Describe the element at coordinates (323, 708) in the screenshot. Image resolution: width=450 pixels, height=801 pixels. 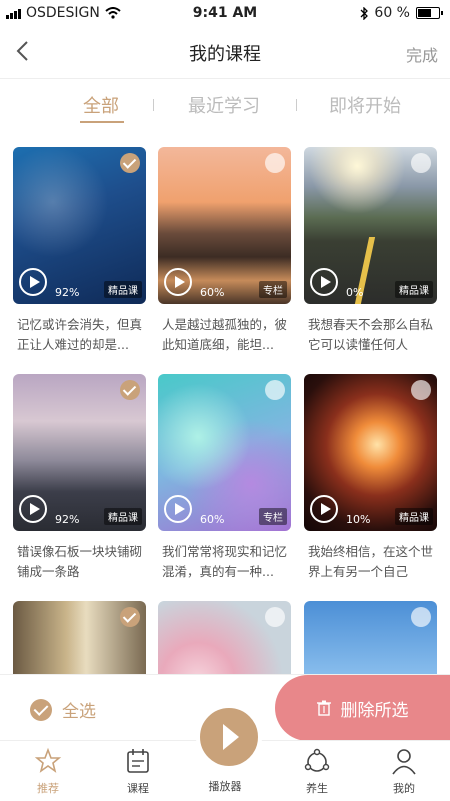
I see `trash-icon` at that location.